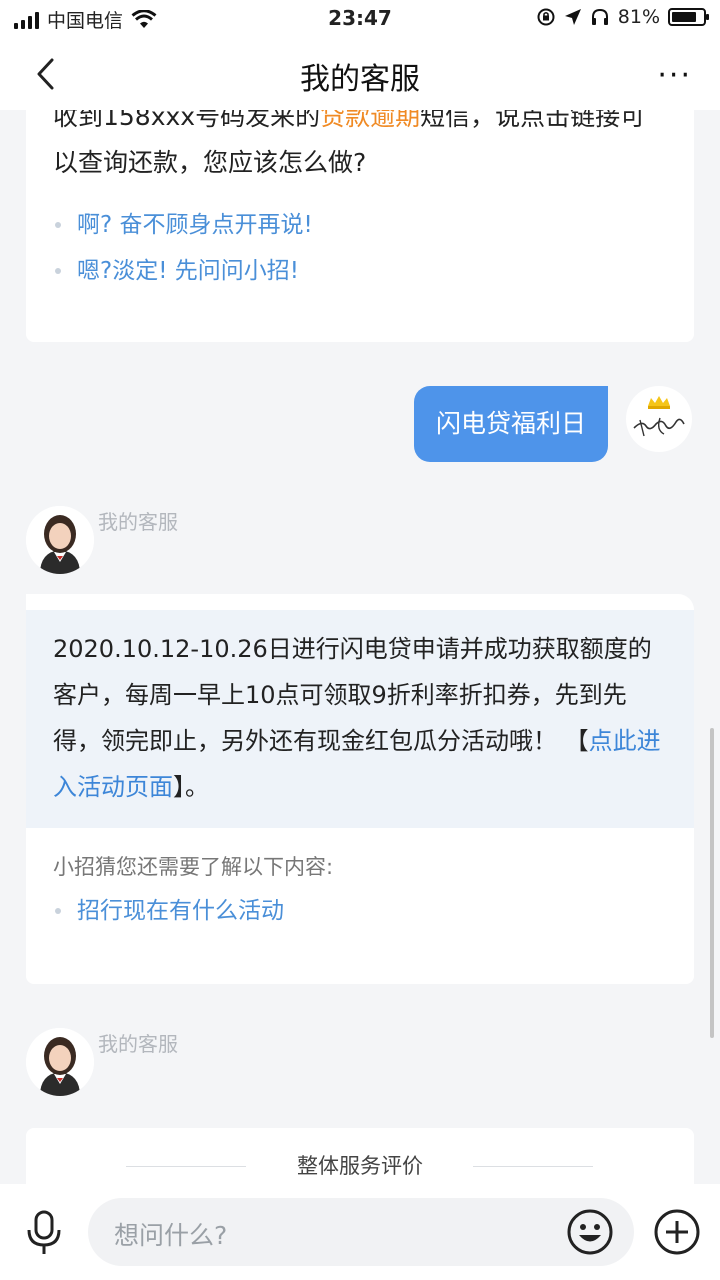  What do you see at coordinates (360, 148) in the screenshot?
I see `question-text: 收到158xxx号码发来的贷款逾期短信，说点击链接可以查询还款，您应该怎么做?` at bounding box center [360, 148].